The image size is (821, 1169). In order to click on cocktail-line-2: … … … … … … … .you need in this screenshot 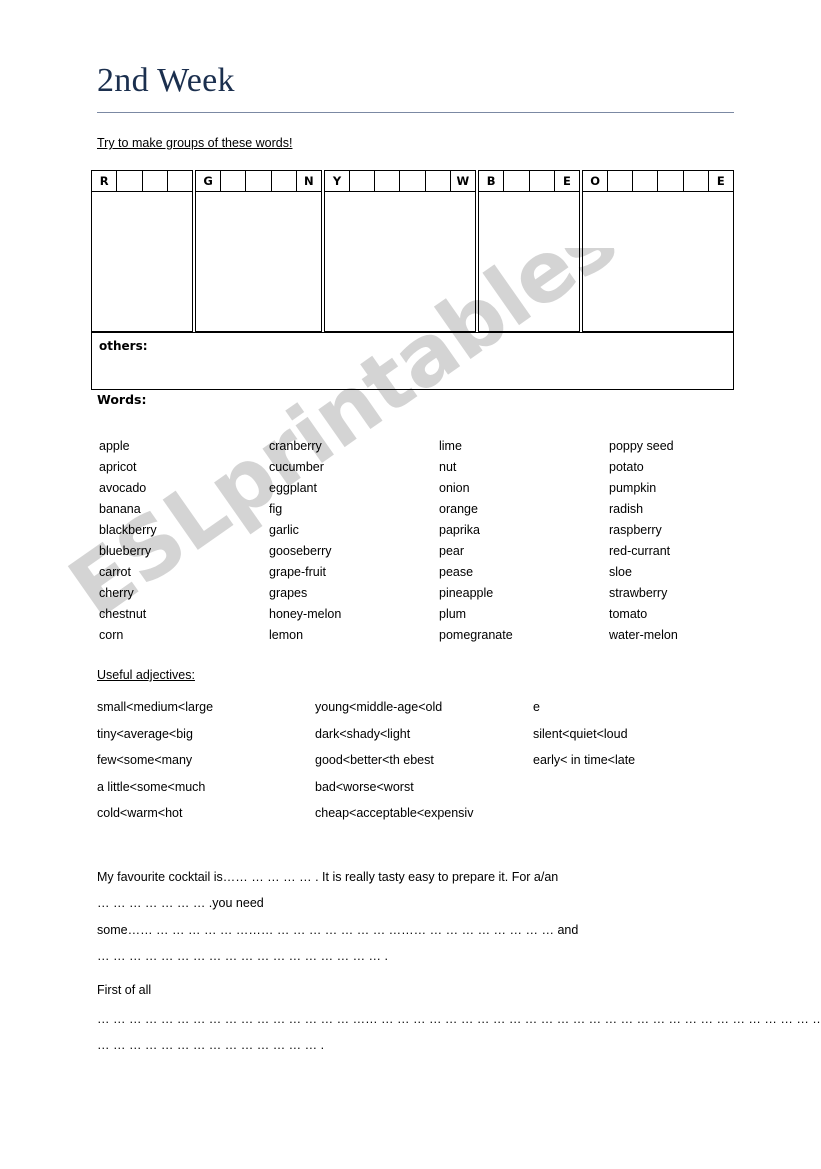, I will do `click(180, 903)`.